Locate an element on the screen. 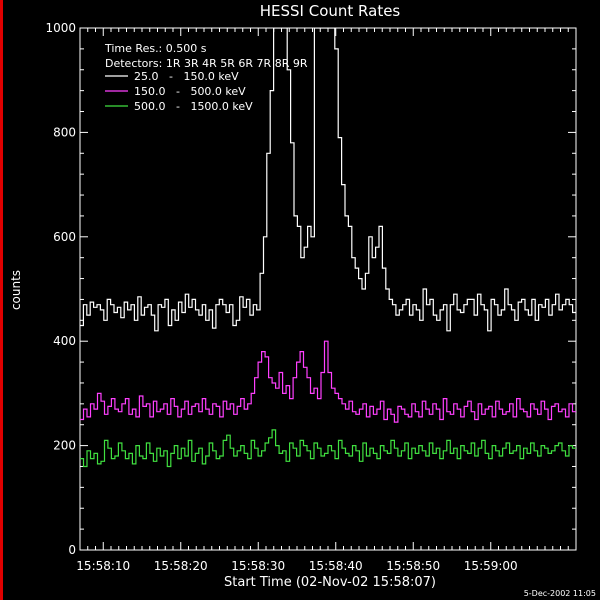 This screenshot has height=600, width=600. y-tick-label: 0 is located at coordinates (72, 550).